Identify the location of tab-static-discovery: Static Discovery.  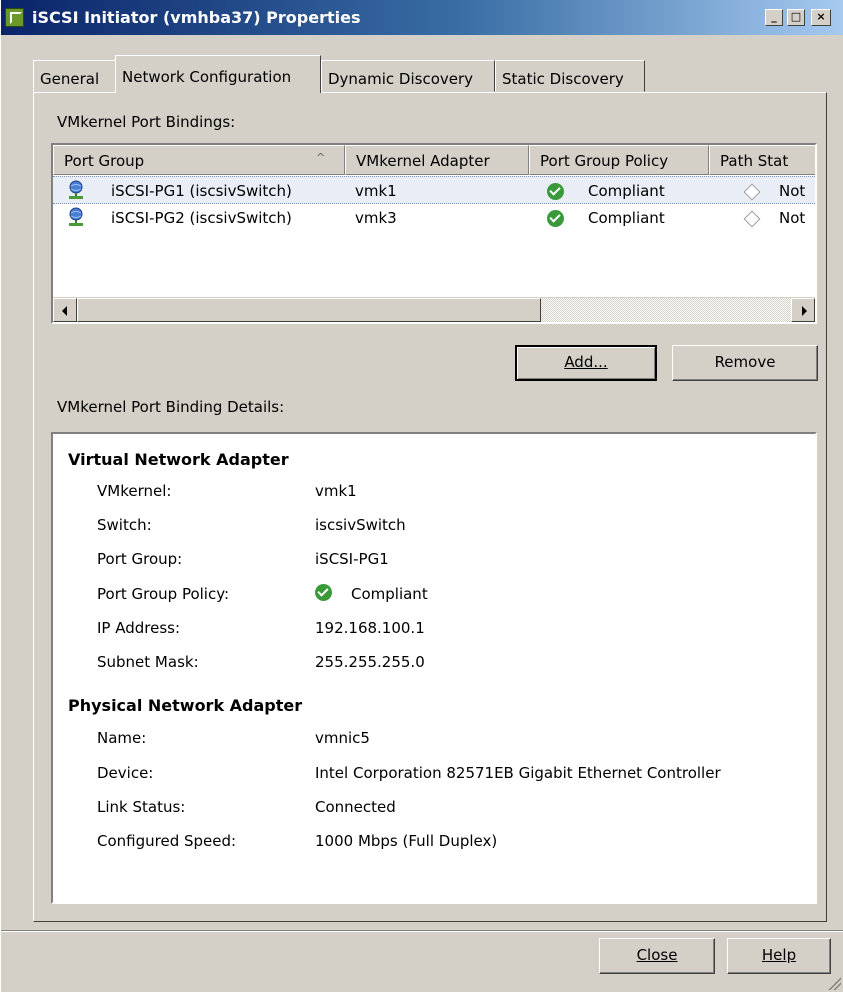
(570, 76).